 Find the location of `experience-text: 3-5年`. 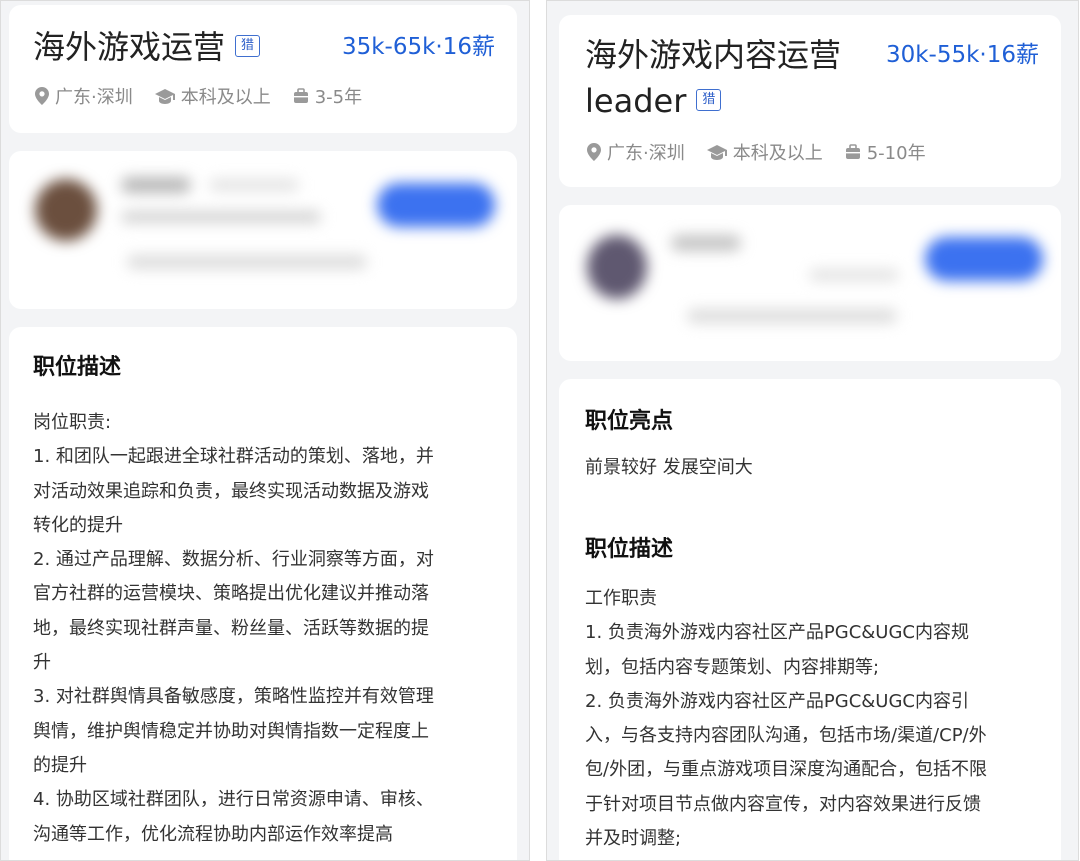

experience-text: 3-5年 is located at coordinates (338, 97).